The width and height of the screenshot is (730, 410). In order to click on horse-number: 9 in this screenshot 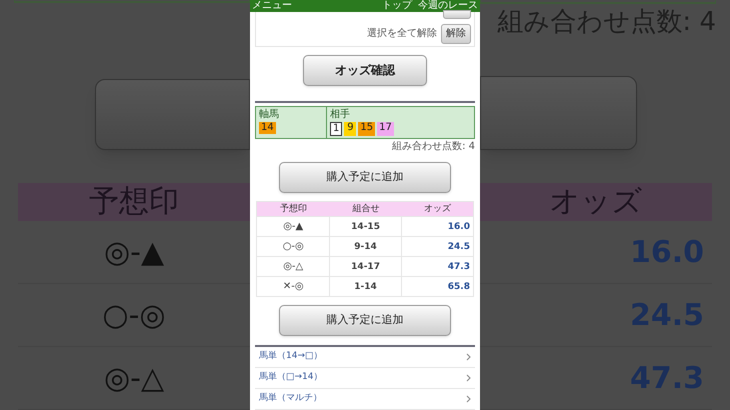, I will do `click(350, 129)`.